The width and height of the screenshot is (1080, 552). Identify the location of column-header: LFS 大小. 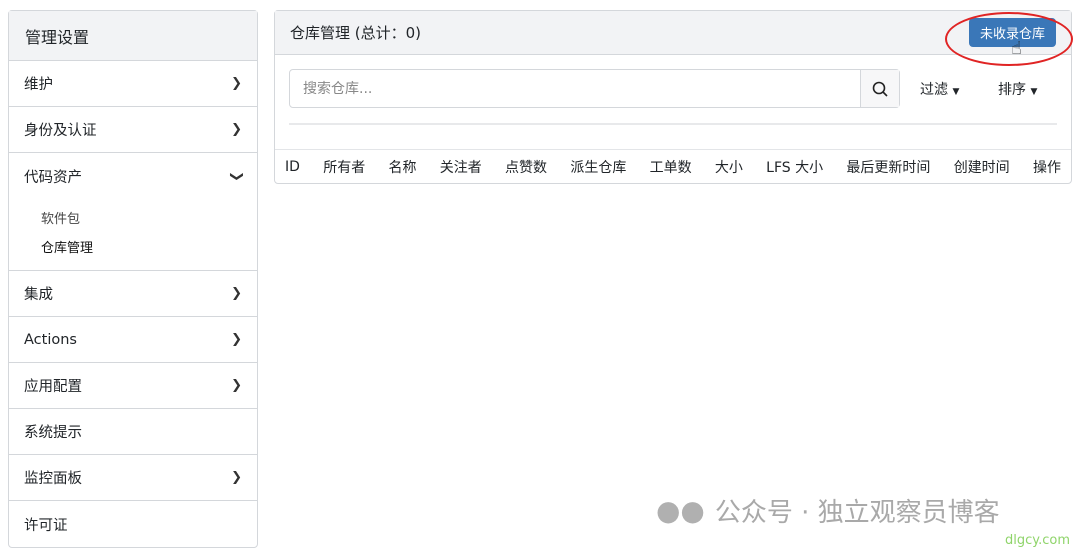
(794, 167).